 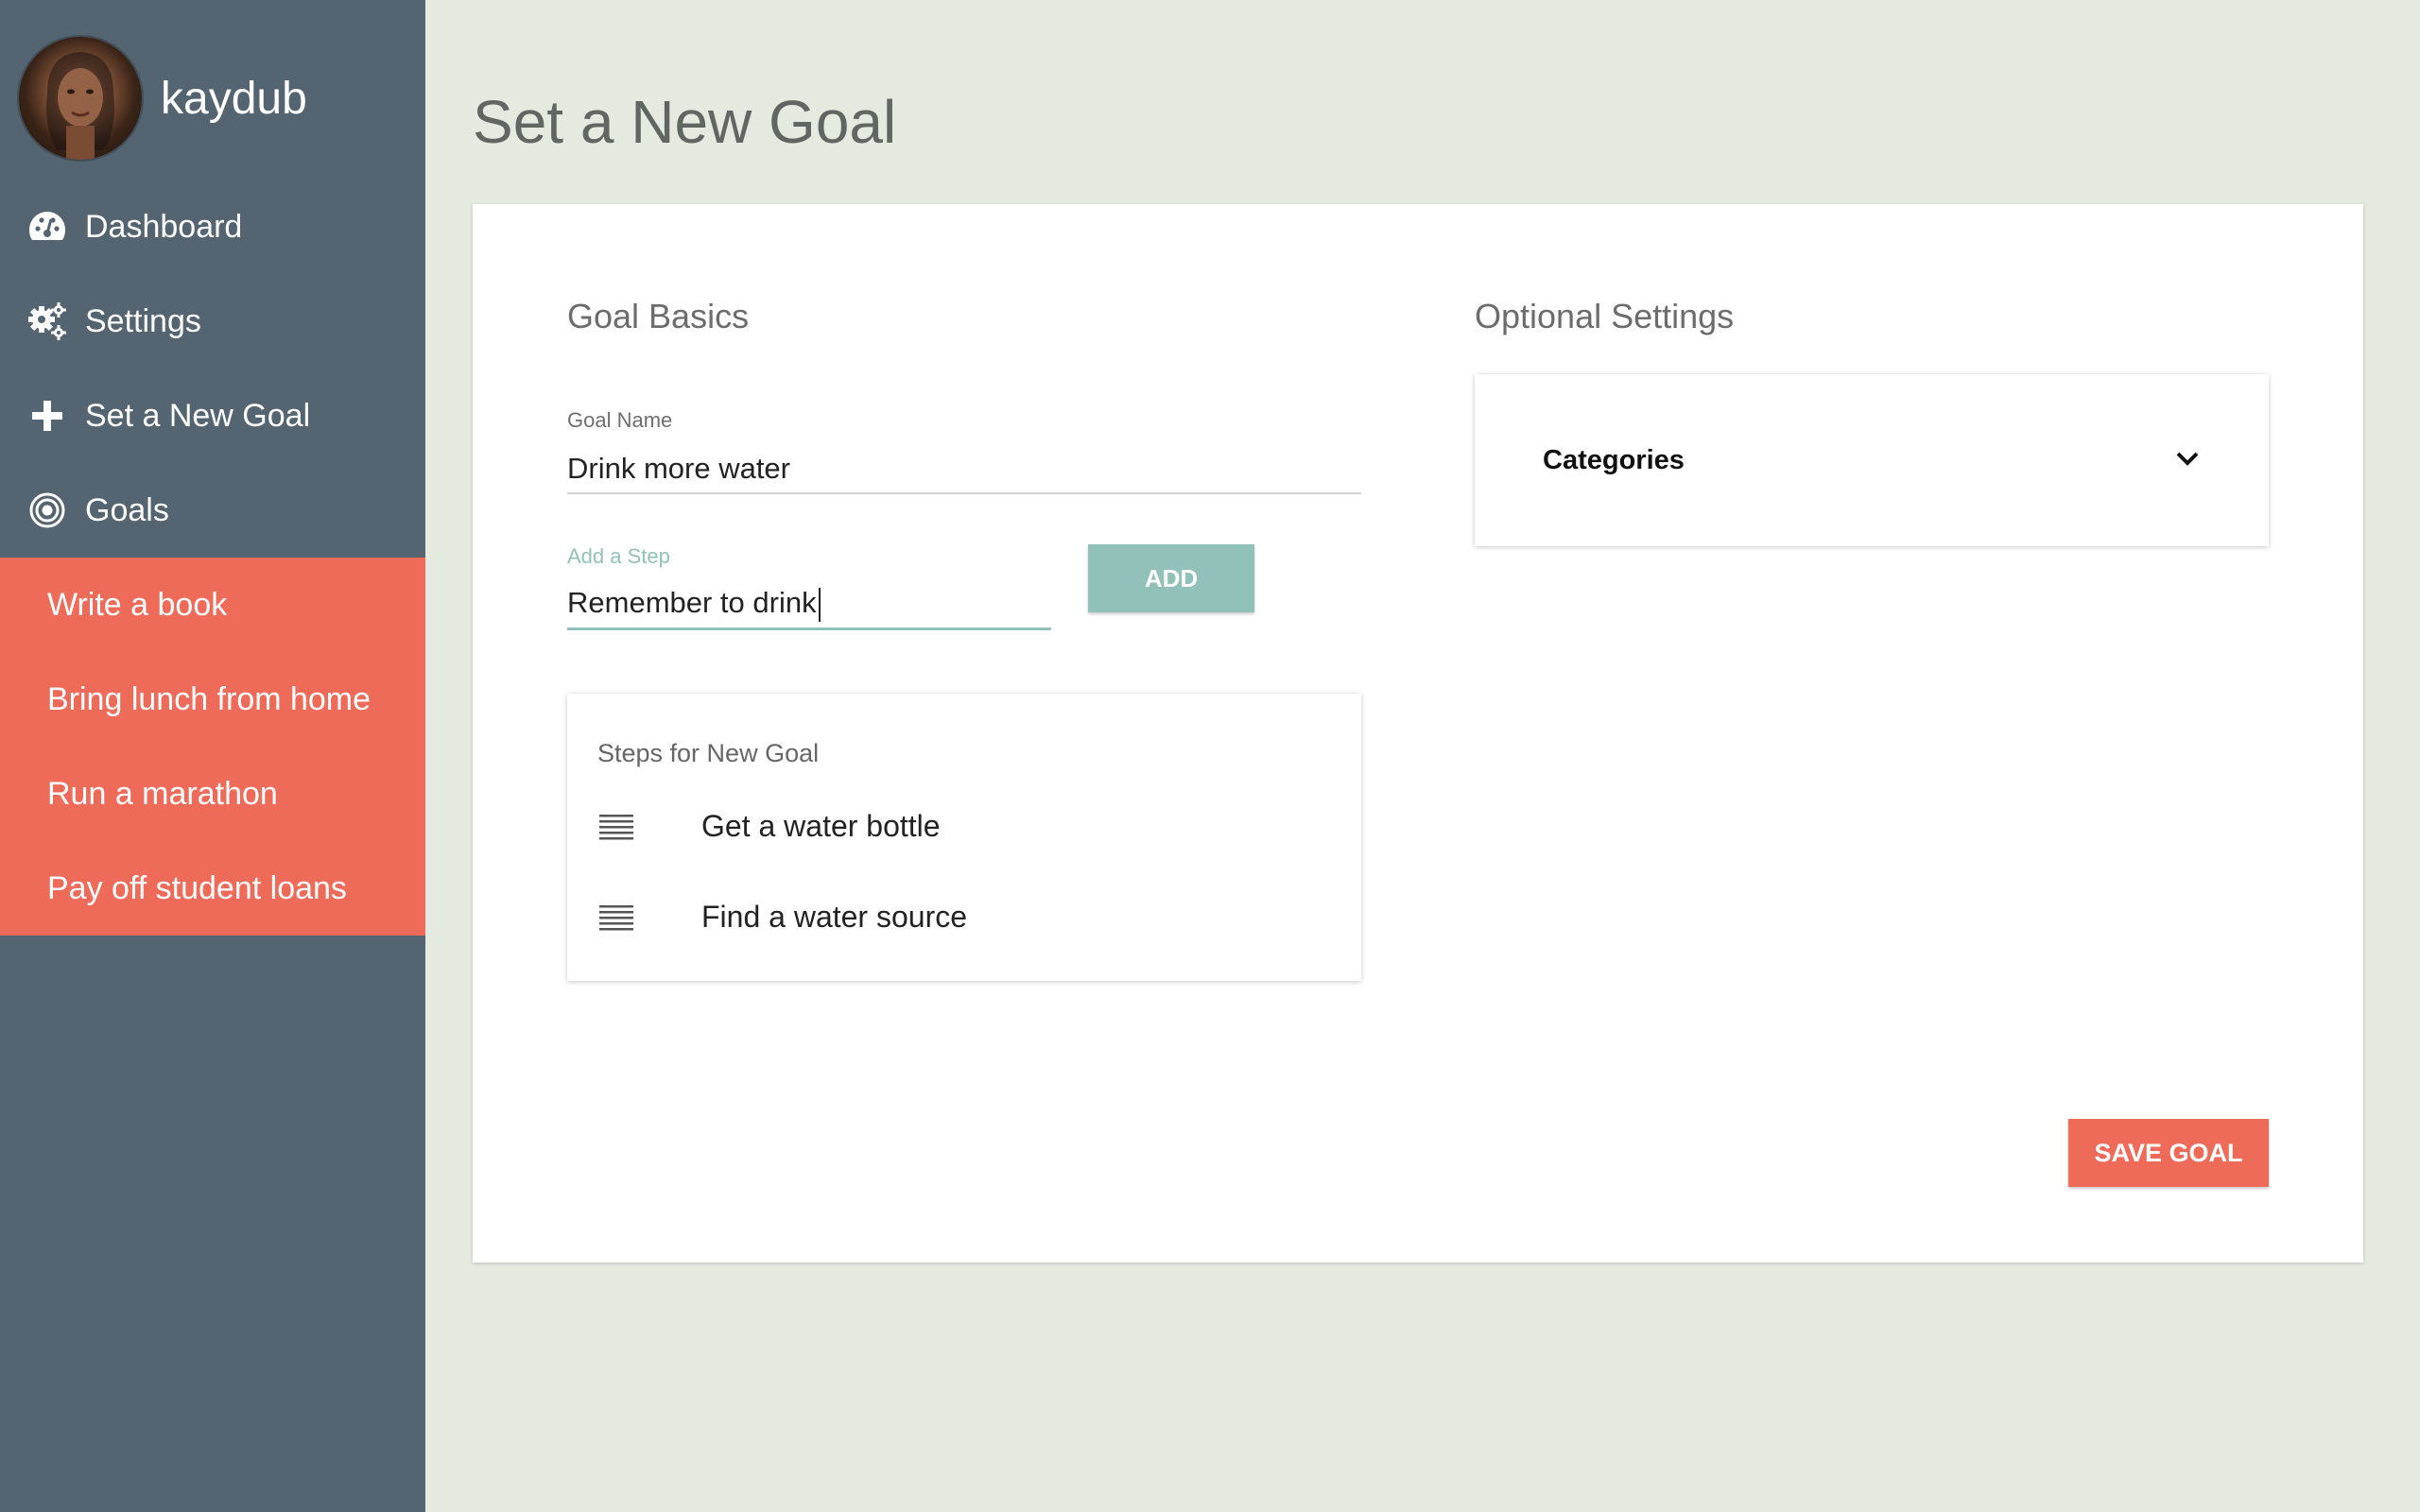 What do you see at coordinates (708, 753) in the screenshot?
I see `steps-title: Steps for New Goal` at bounding box center [708, 753].